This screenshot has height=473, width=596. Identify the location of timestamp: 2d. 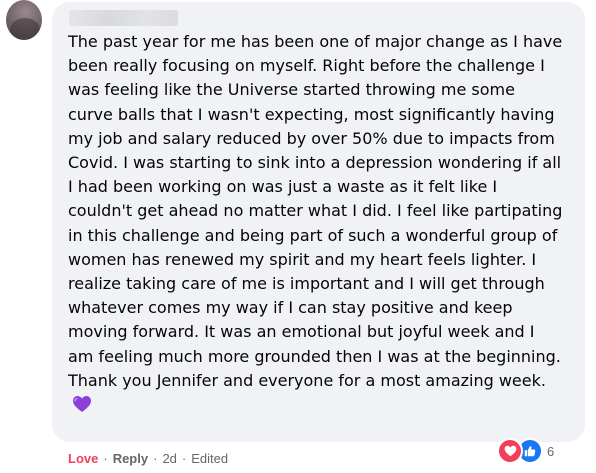
(169, 458).